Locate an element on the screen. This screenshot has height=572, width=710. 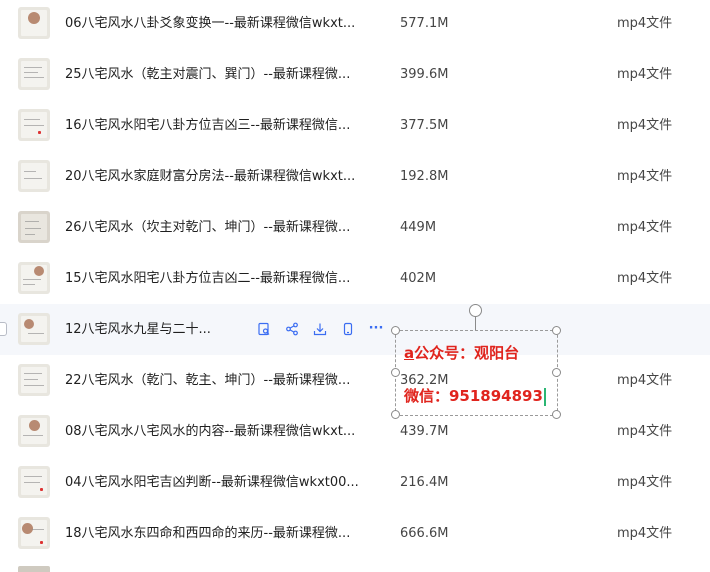
next-row-thumbnail is located at coordinates (34, 569).